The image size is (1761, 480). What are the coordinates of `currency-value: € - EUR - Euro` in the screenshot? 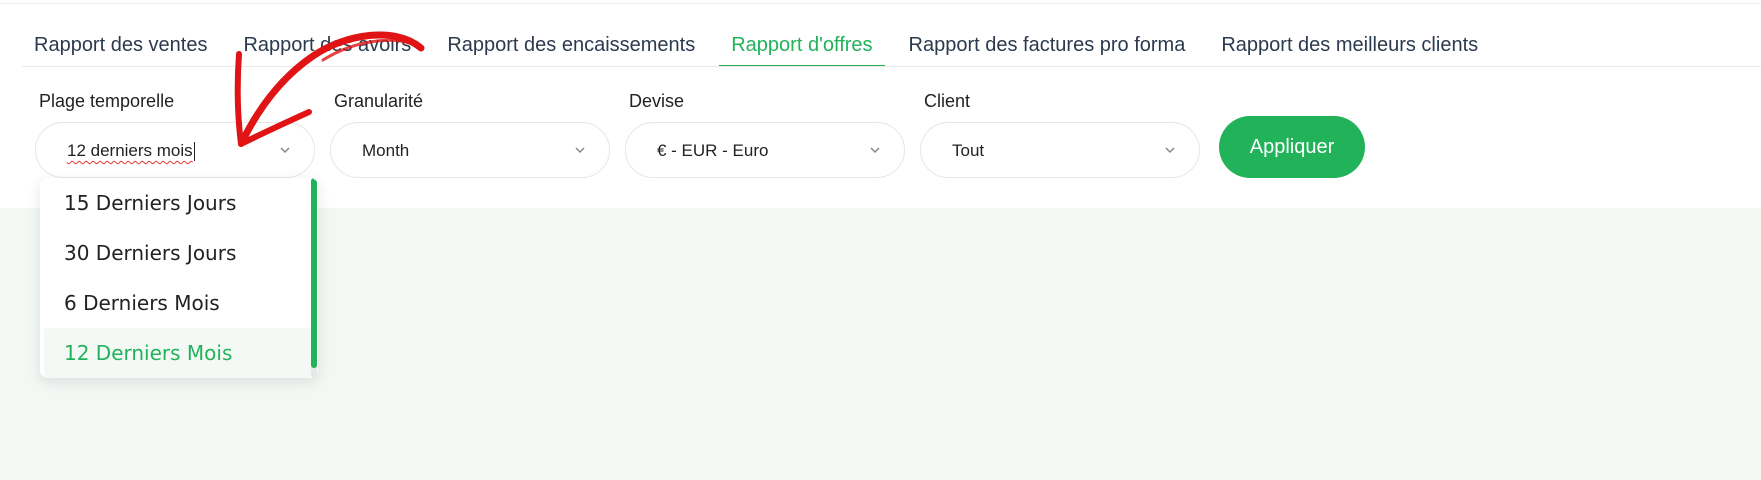 It's located at (713, 150).